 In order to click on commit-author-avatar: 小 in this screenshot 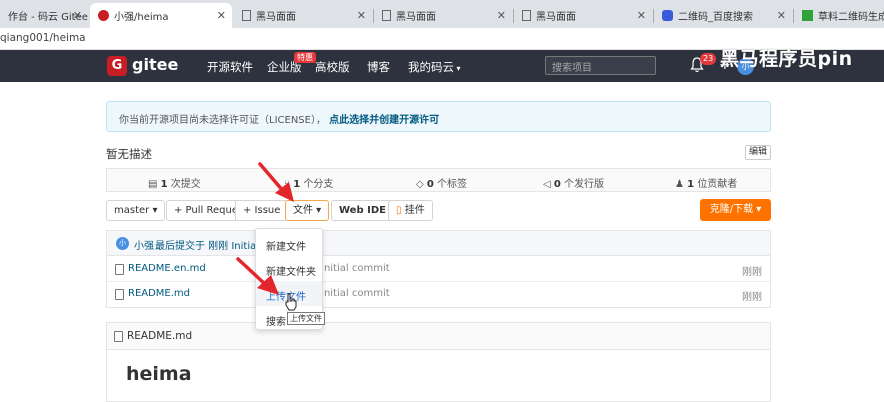, I will do `click(122, 243)`.